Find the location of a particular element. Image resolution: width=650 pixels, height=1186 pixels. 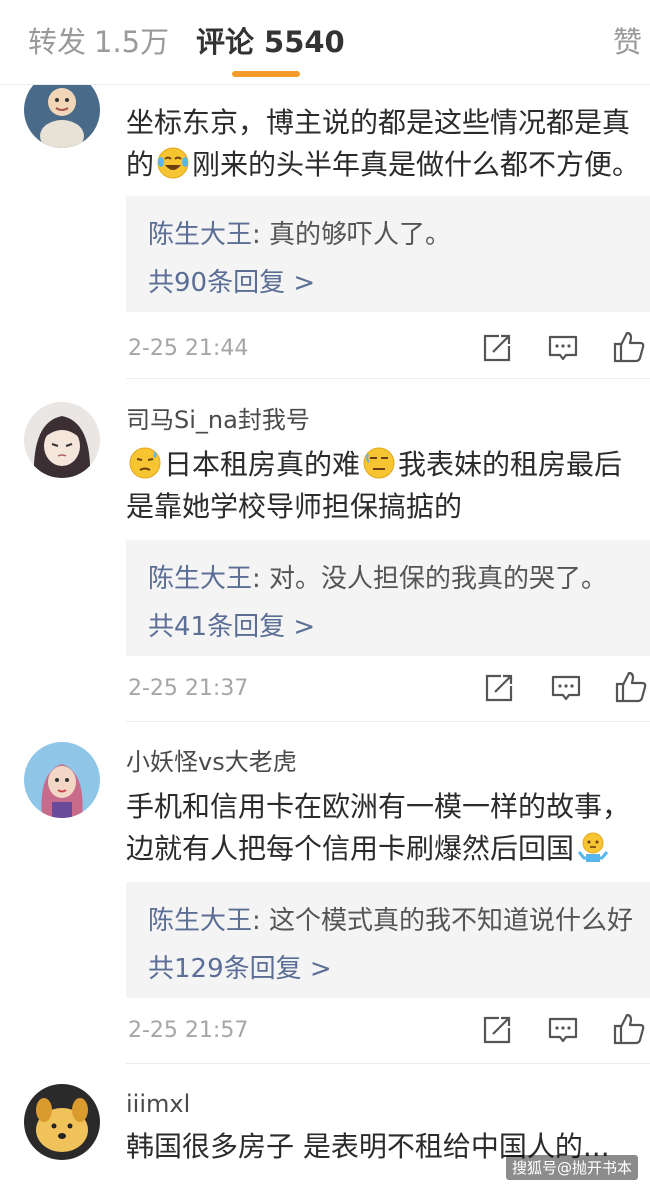

tab-reposts-count: 1.5万 is located at coordinates (132, 42).